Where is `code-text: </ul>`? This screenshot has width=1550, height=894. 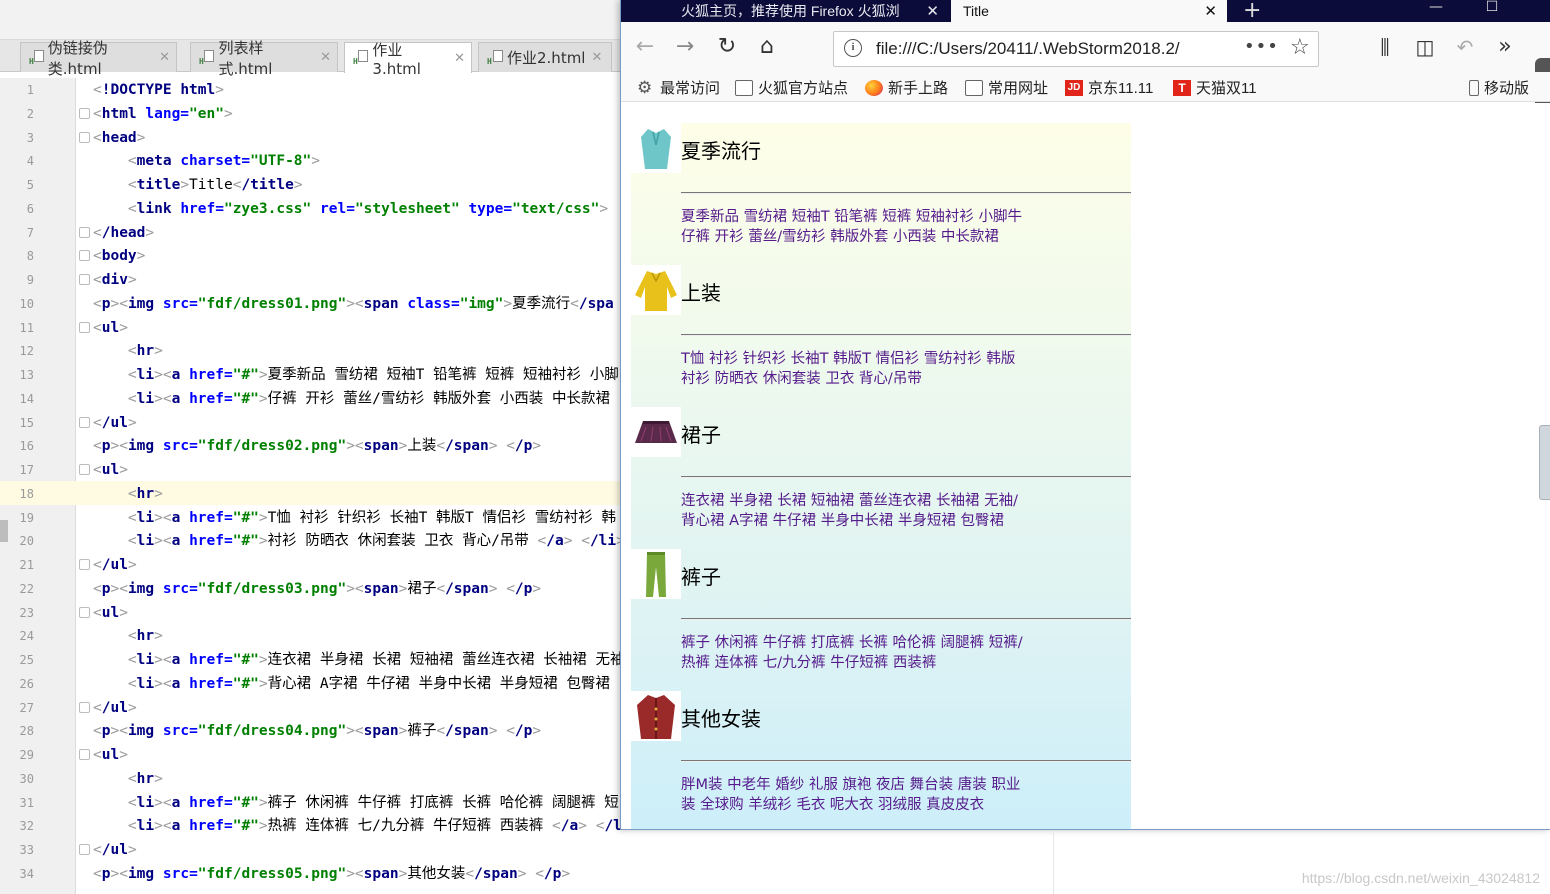 code-text: </ul> is located at coordinates (115, 850).